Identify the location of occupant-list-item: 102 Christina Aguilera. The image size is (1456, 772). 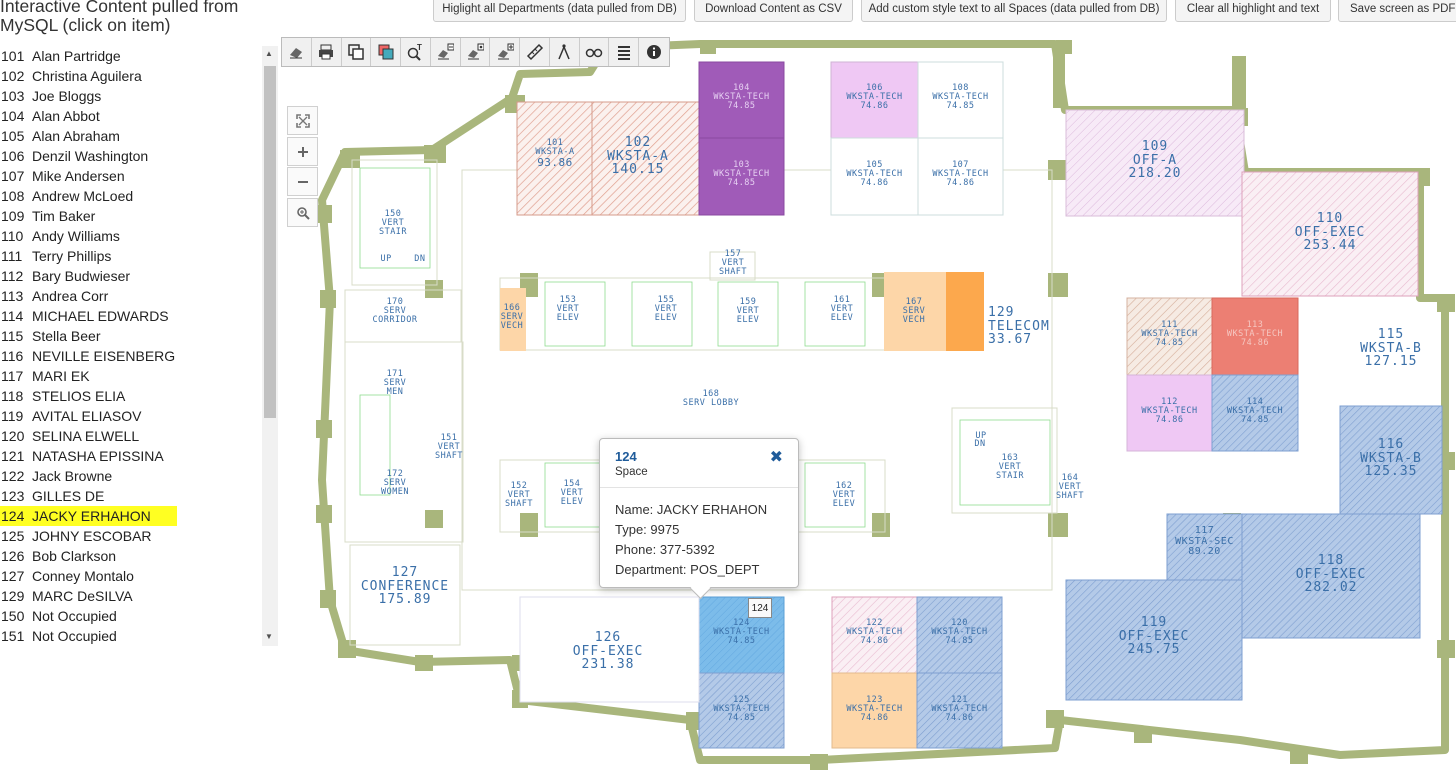
(131, 76).